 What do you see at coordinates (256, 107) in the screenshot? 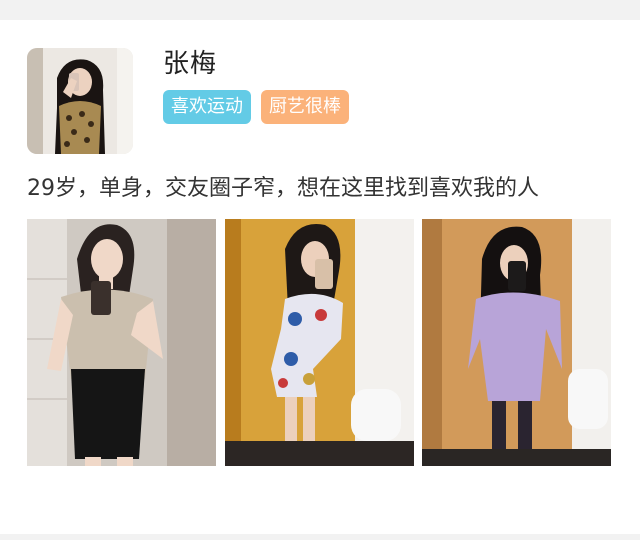
I see `tag-list: 喜欢运动 厨艺很棒` at bounding box center [256, 107].